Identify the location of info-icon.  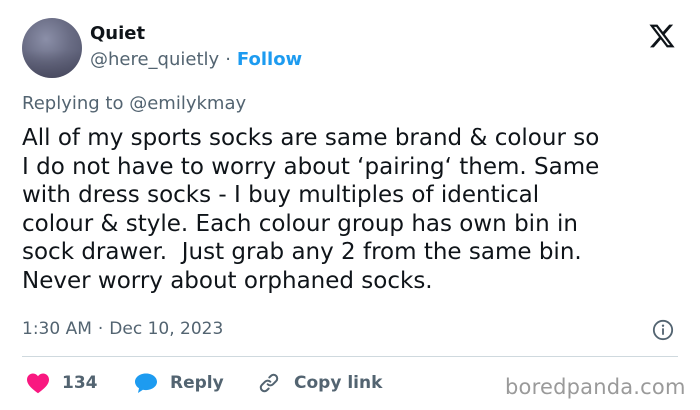
(663, 330).